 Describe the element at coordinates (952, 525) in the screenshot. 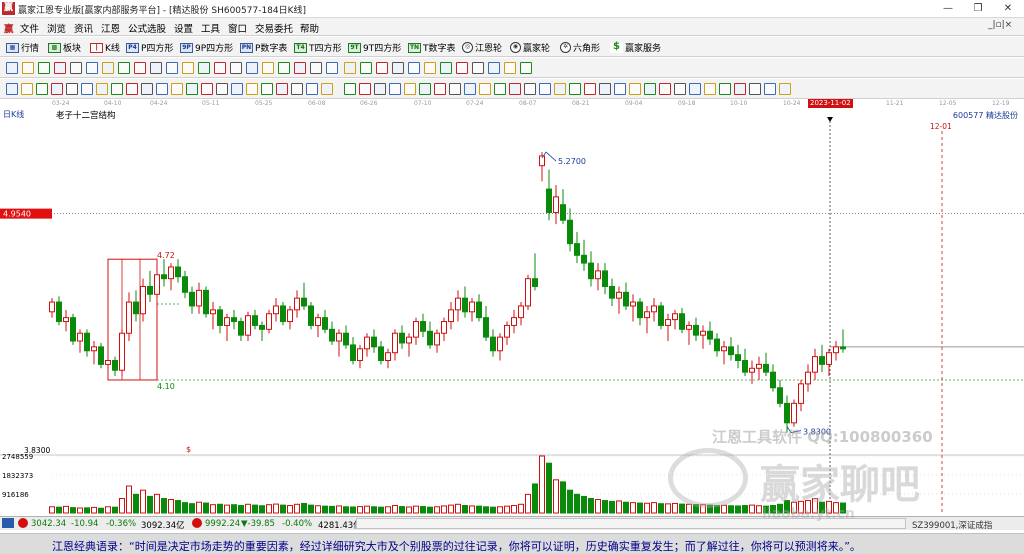

I see `sz-index-label: SZ399001,深证成指` at that location.